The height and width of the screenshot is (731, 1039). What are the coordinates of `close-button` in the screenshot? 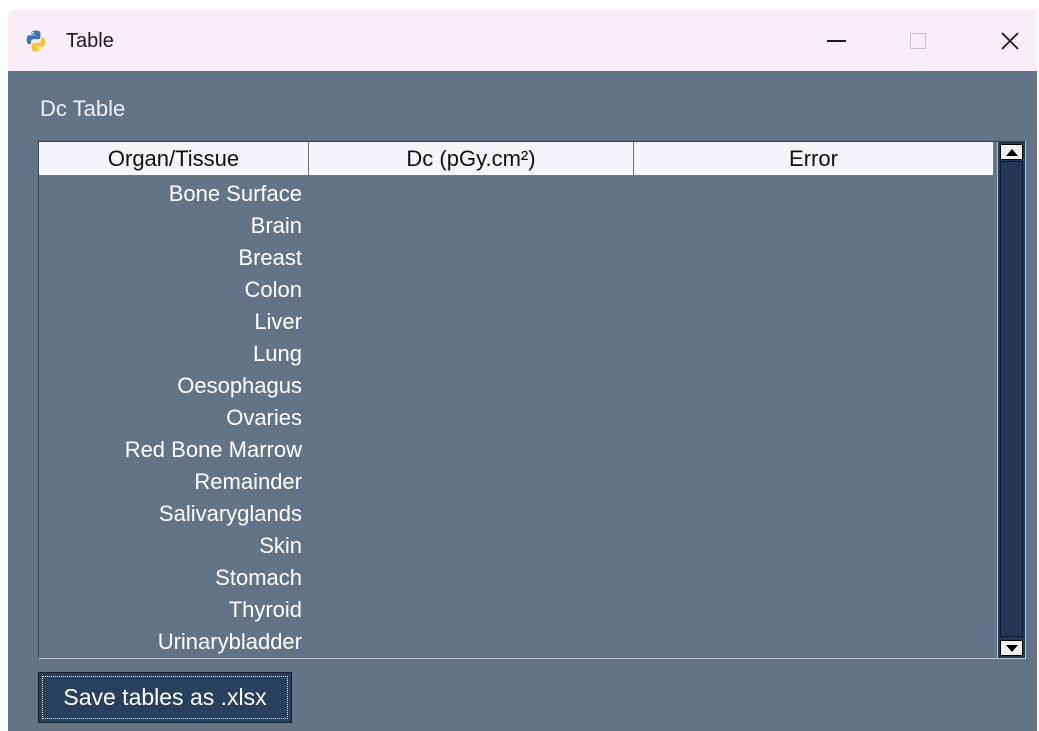 It's located at (1009, 40).